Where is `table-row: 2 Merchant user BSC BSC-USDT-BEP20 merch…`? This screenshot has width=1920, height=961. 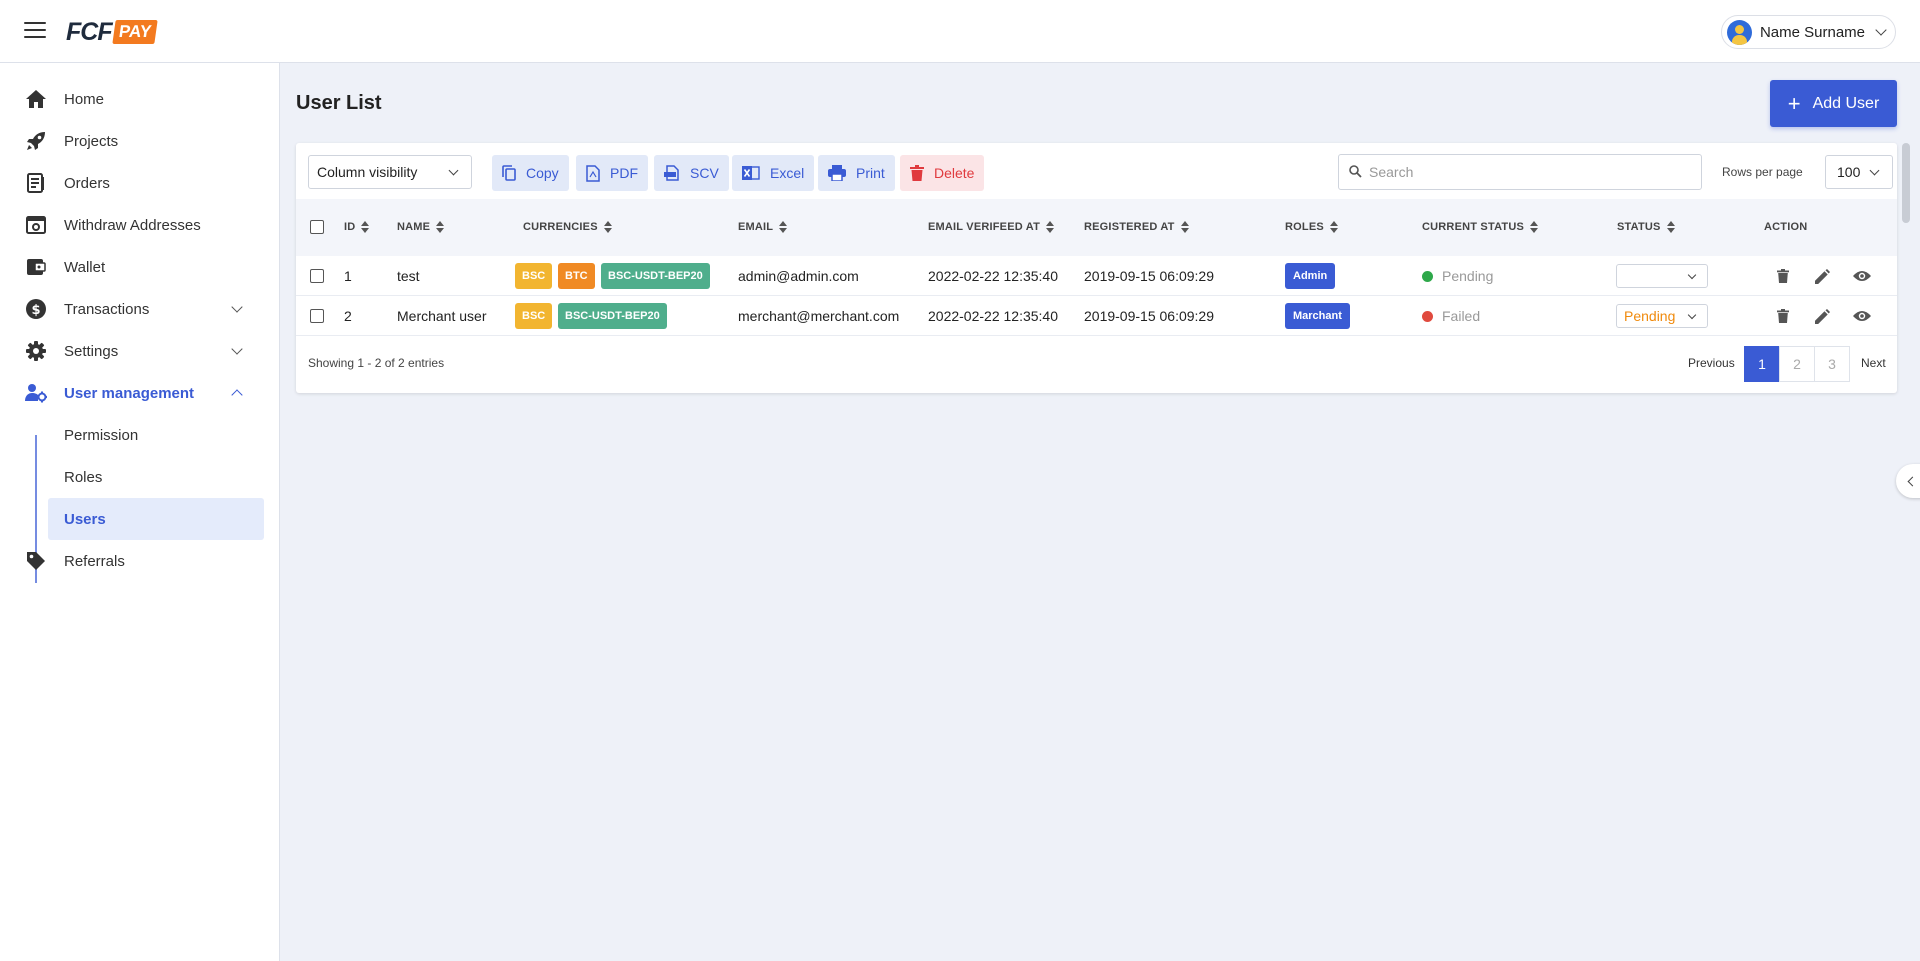
table-row: 2 Merchant user BSC BSC-USDT-BEP20 merch… is located at coordinates (1096, 316).